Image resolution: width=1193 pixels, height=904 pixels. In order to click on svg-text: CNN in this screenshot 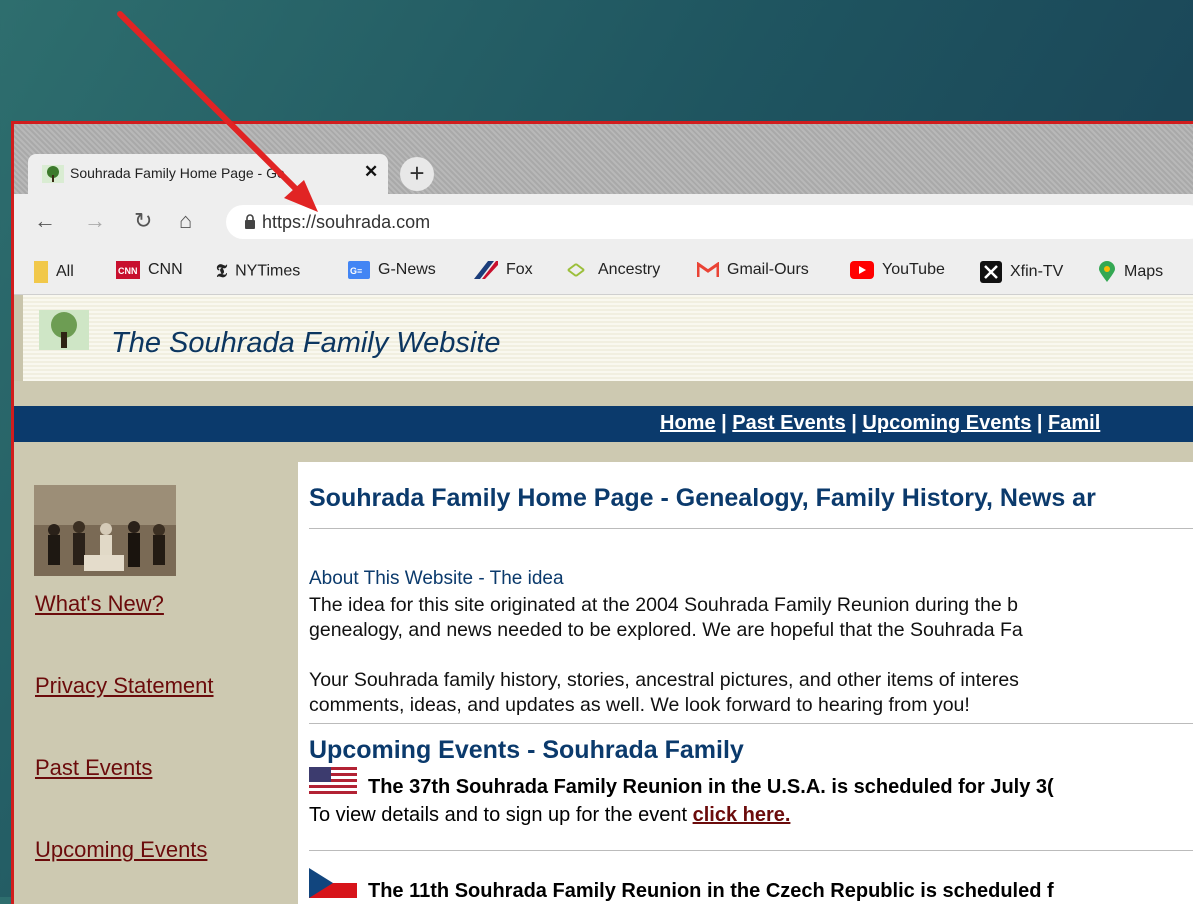, I will do `click(128, 271)`.